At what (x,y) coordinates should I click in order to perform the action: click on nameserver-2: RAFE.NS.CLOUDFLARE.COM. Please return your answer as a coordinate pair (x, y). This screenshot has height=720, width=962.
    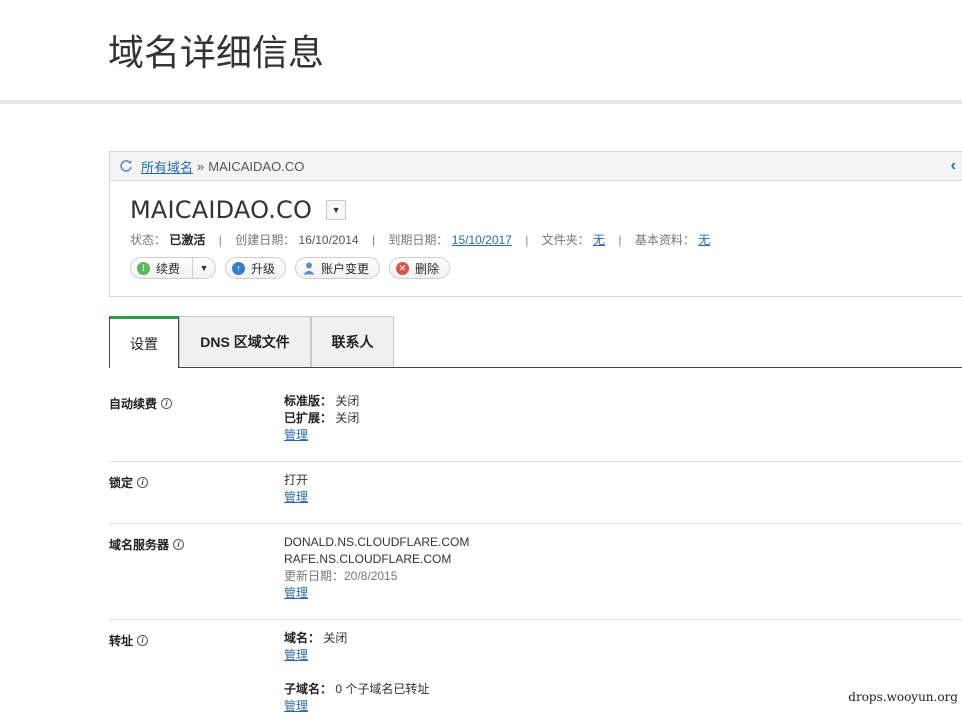
    Looking at the image, I should click on (368, 559).